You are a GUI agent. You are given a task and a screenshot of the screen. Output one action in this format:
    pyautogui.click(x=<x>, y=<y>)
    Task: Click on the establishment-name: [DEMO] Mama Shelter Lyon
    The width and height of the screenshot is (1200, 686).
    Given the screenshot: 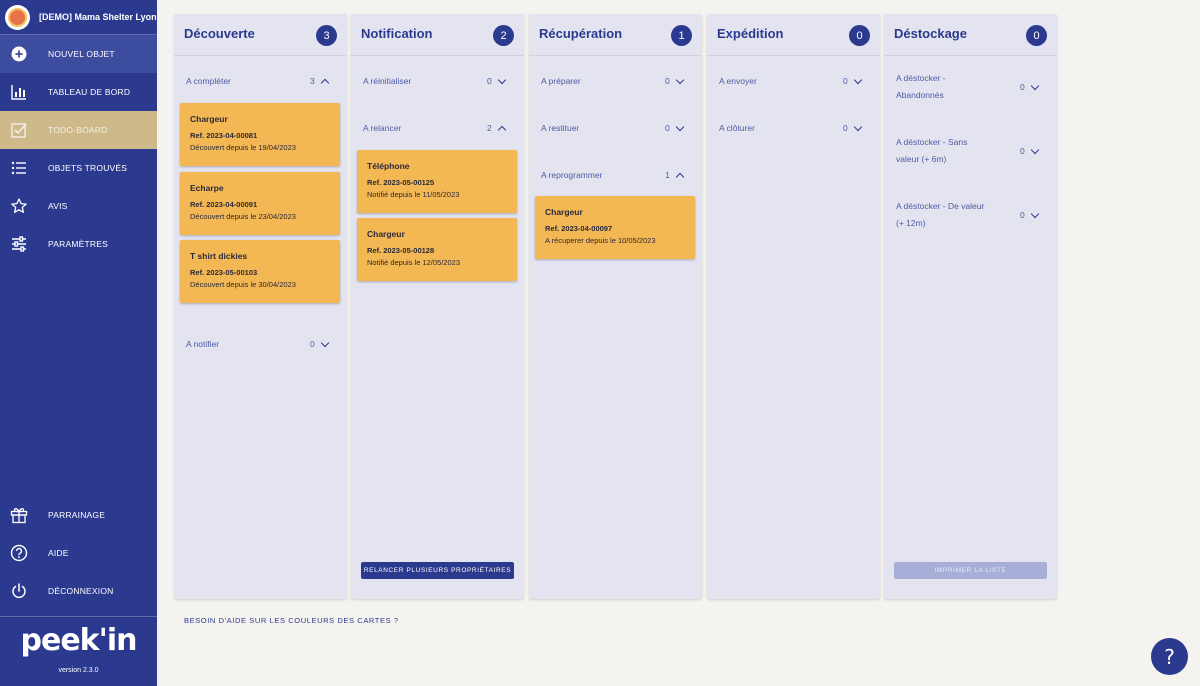 What is the action you would take?
    pyautogui.click(x=98, y=17)
    